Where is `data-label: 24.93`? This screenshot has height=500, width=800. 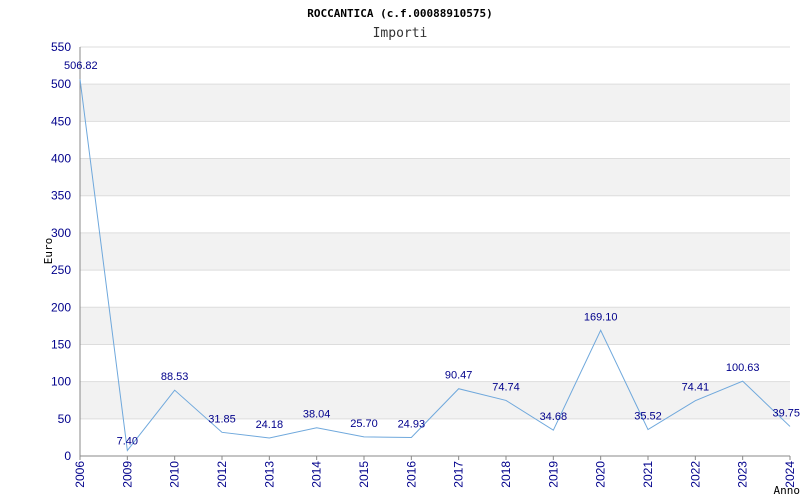 data-label: 24.93 is located at coordinates (412, 424).